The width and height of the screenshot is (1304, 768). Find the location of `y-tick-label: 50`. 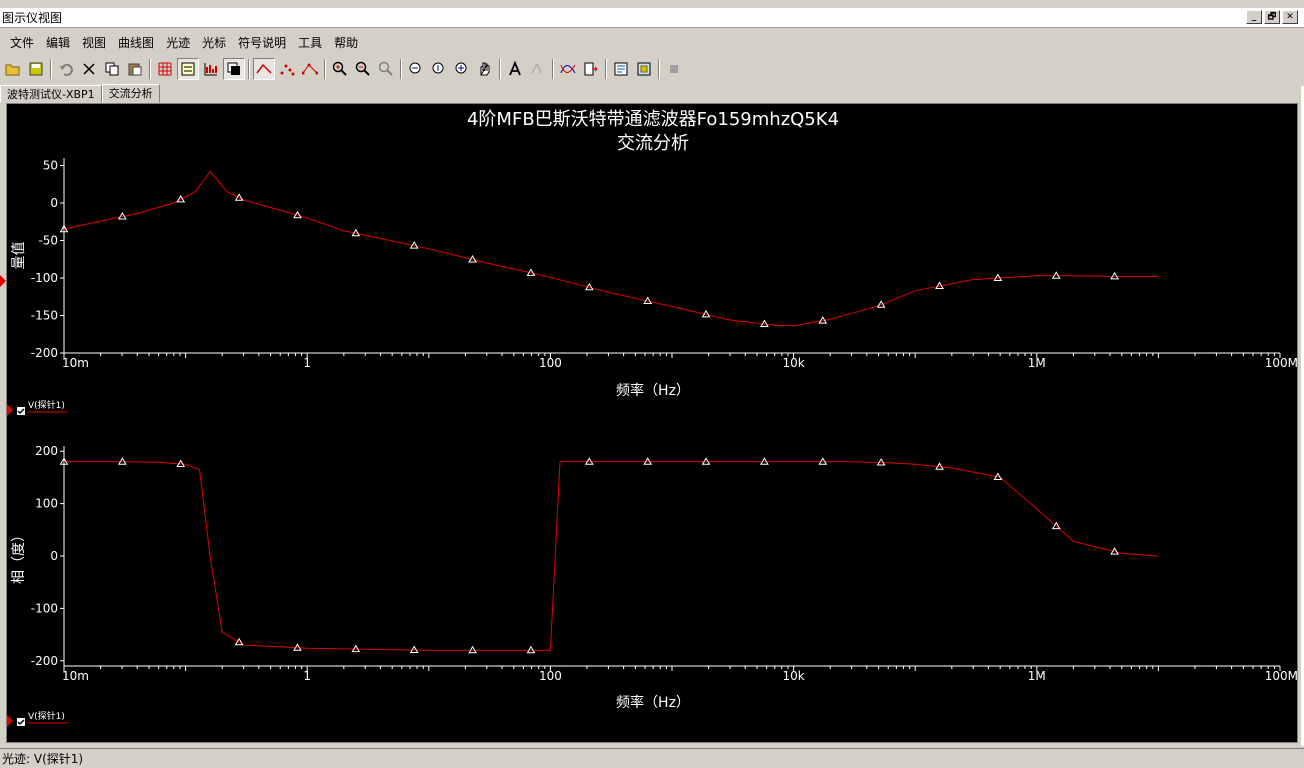

y-tick-label: 50 is located at coordinates (50, 166).